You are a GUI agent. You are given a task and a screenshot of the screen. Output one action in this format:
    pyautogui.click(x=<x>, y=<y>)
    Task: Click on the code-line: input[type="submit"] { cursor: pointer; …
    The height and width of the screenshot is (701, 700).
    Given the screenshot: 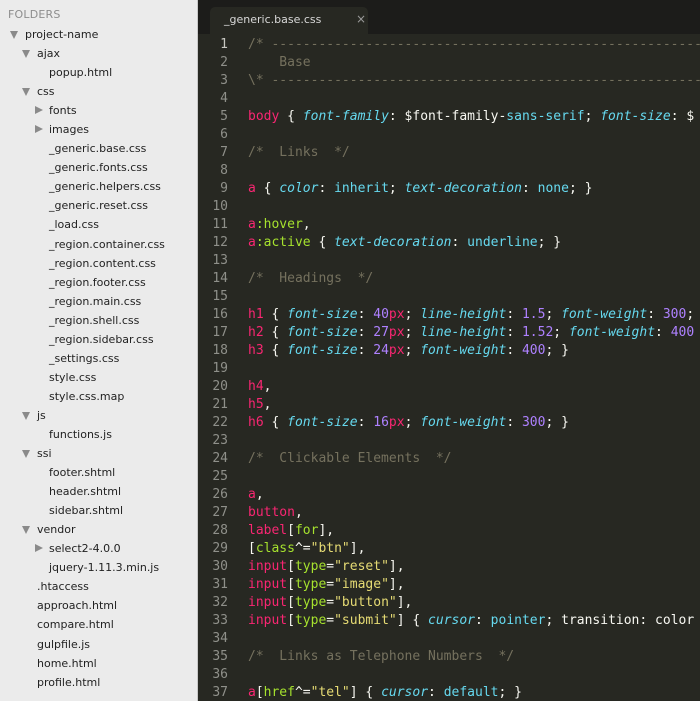 What is the action you would take?
    pyautogui.click(x=474, y=621)
    